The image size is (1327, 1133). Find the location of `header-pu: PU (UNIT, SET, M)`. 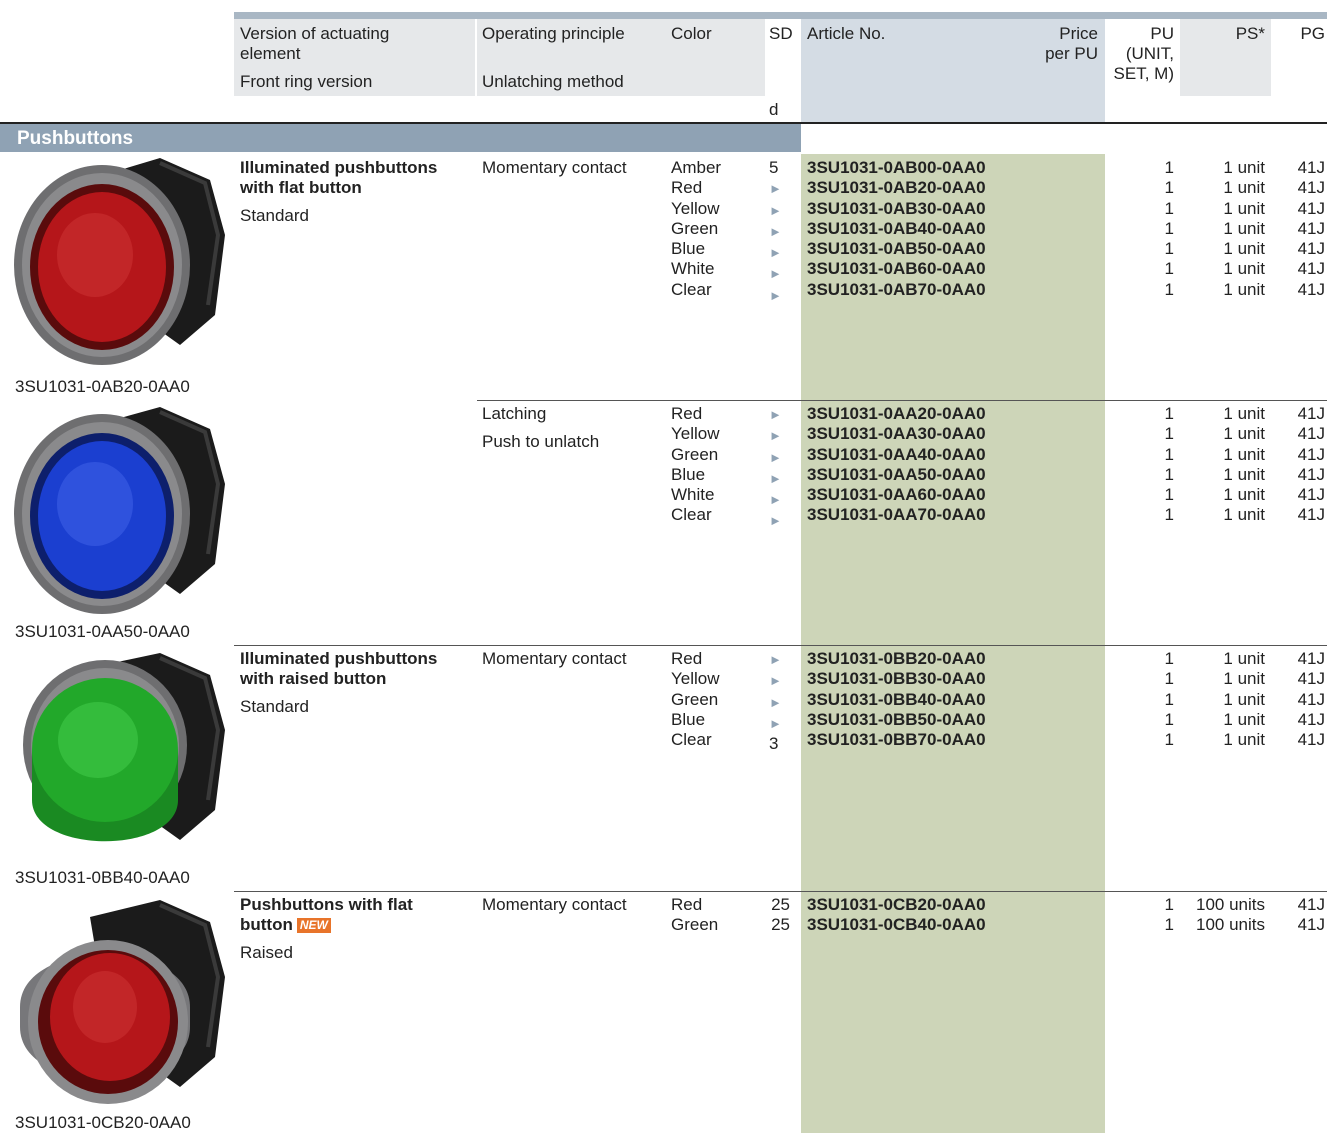

header-pu: PU (UNIT, SET, M) is located at coordinates (1143, 53).